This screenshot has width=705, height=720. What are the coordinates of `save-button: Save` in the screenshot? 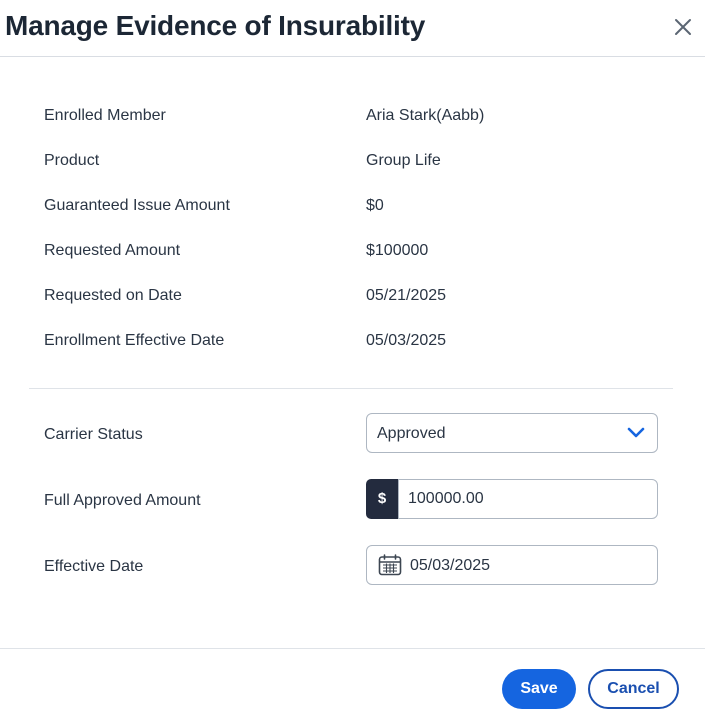 It's located at (539, 689).